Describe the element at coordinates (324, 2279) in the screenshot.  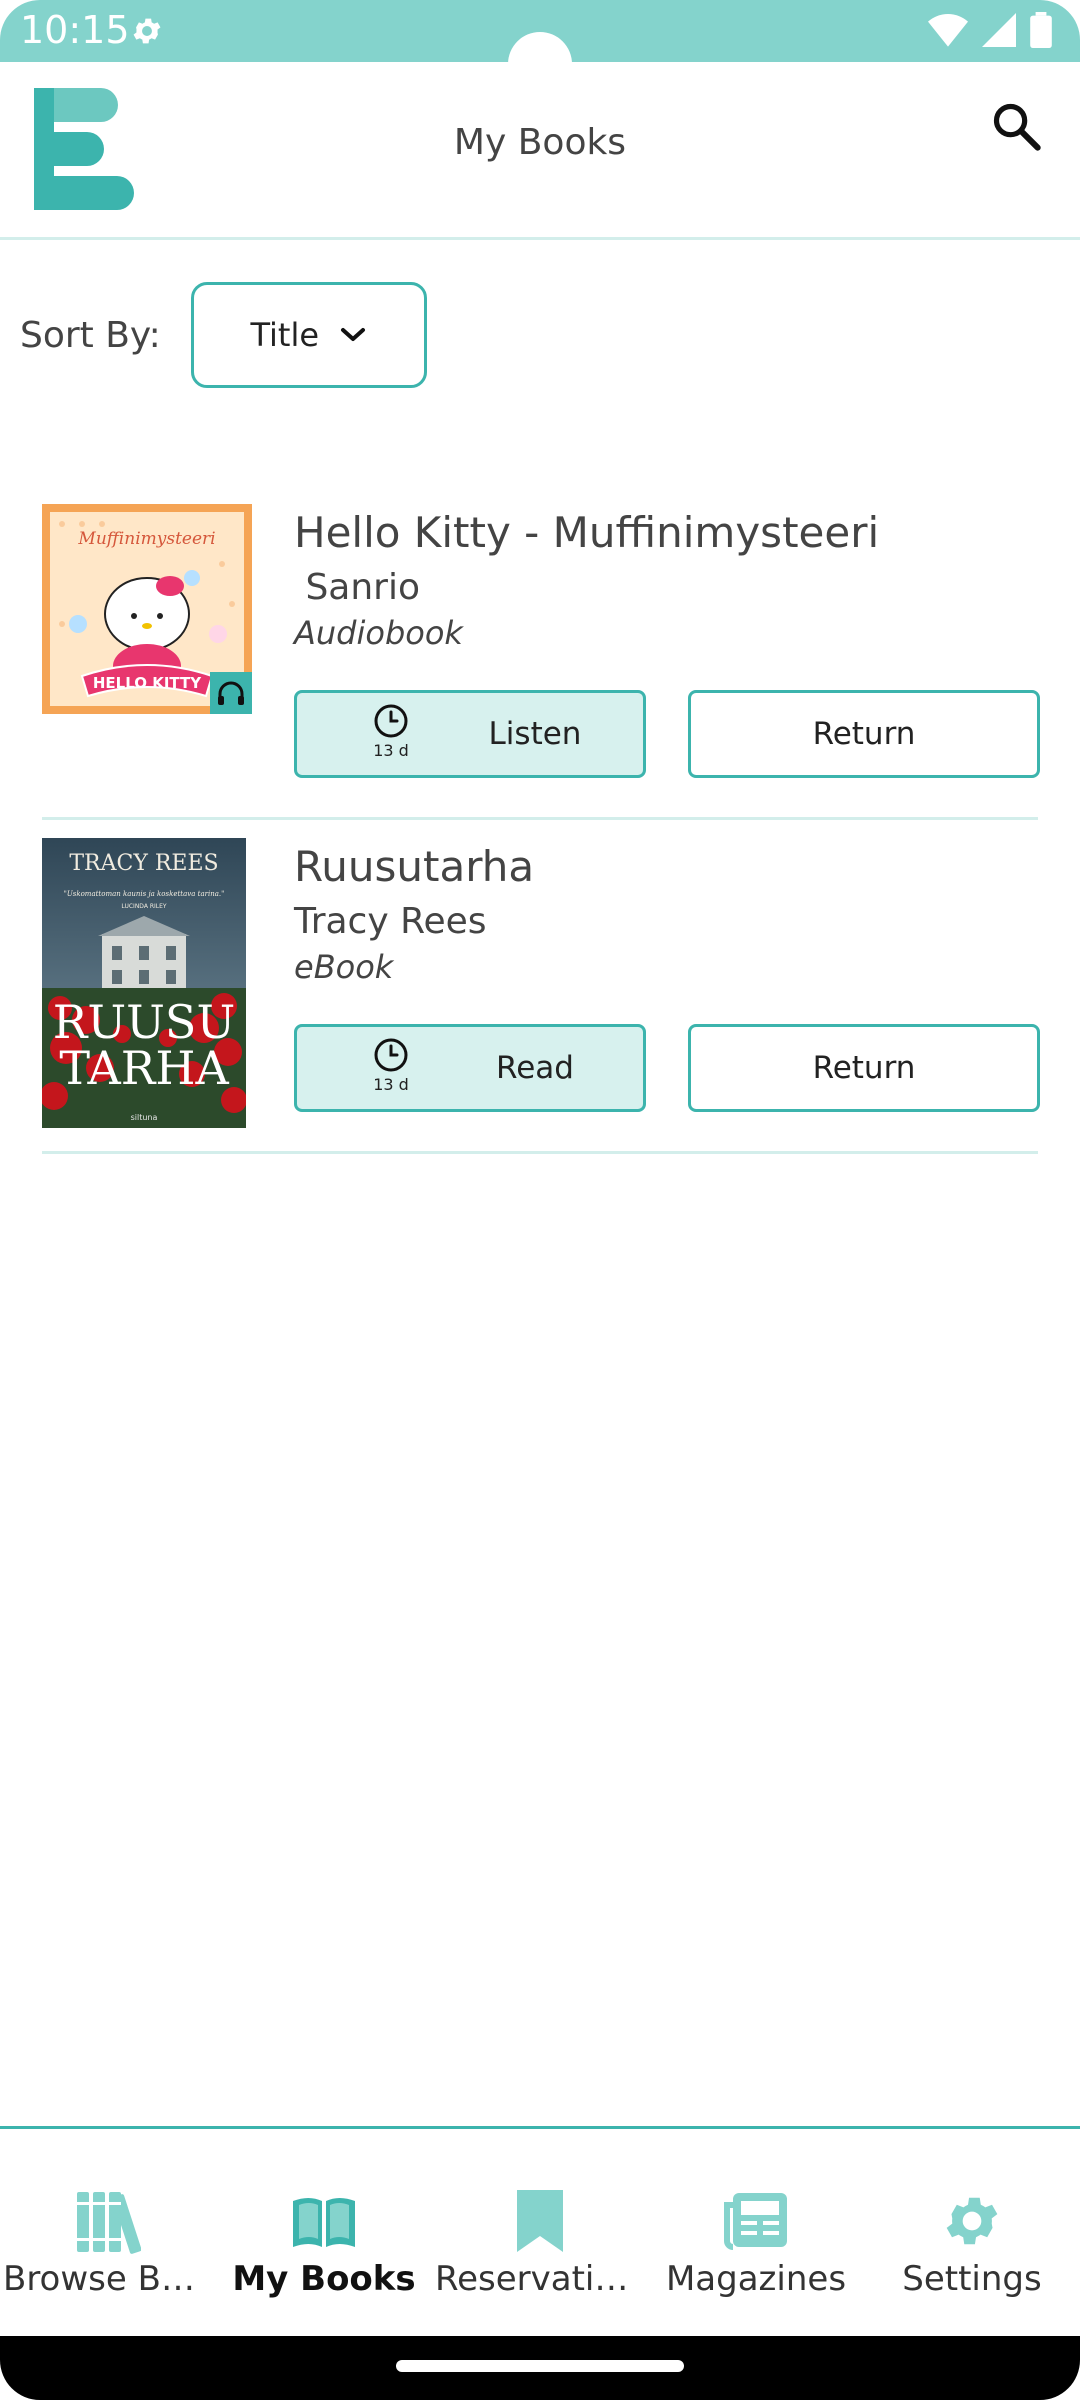
I see `nav-label: My Books` at that location.